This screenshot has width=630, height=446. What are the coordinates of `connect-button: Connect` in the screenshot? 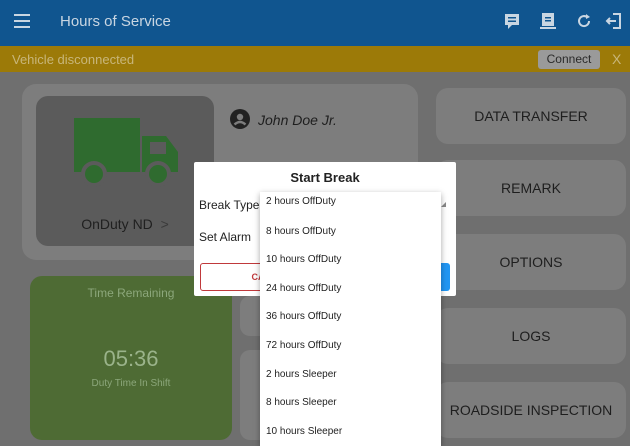 It's located at (569, 59).